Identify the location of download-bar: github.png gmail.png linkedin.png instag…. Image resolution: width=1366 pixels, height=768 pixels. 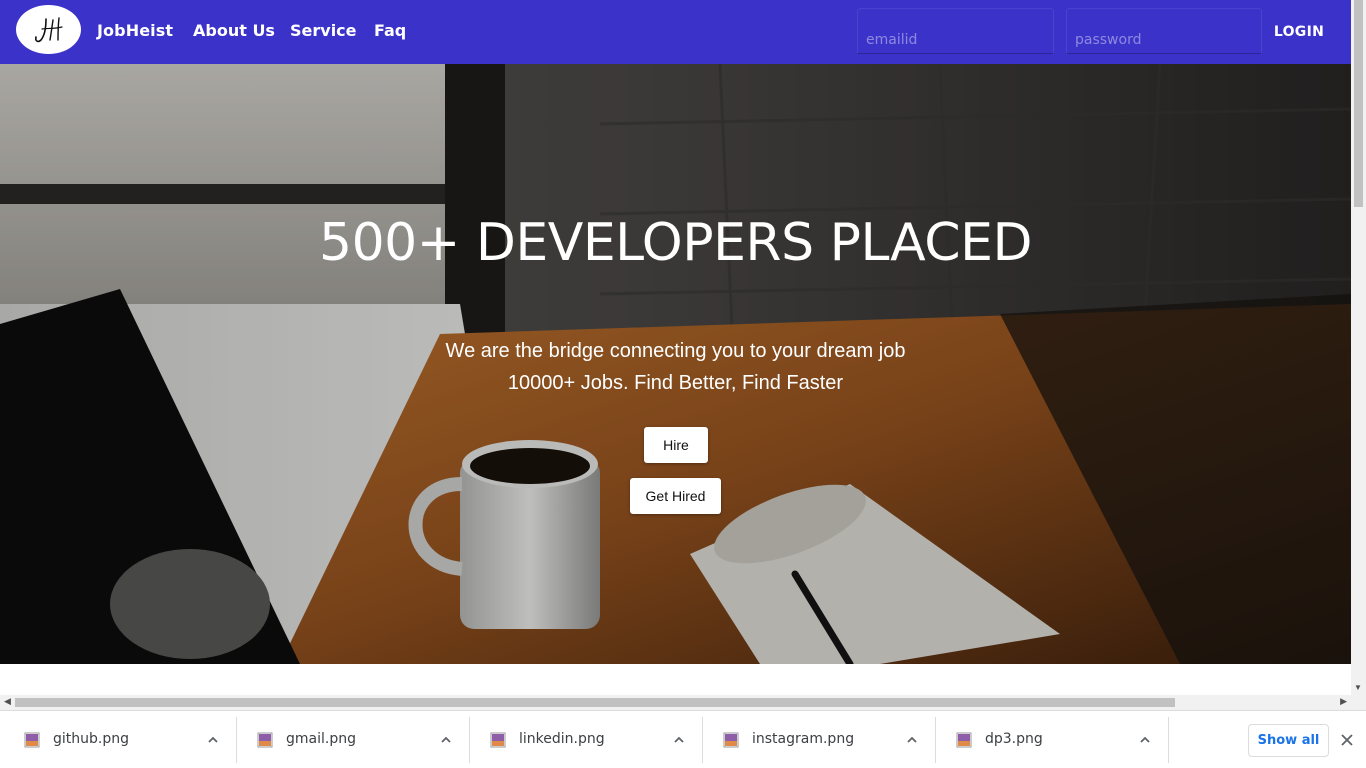
(683, 739).